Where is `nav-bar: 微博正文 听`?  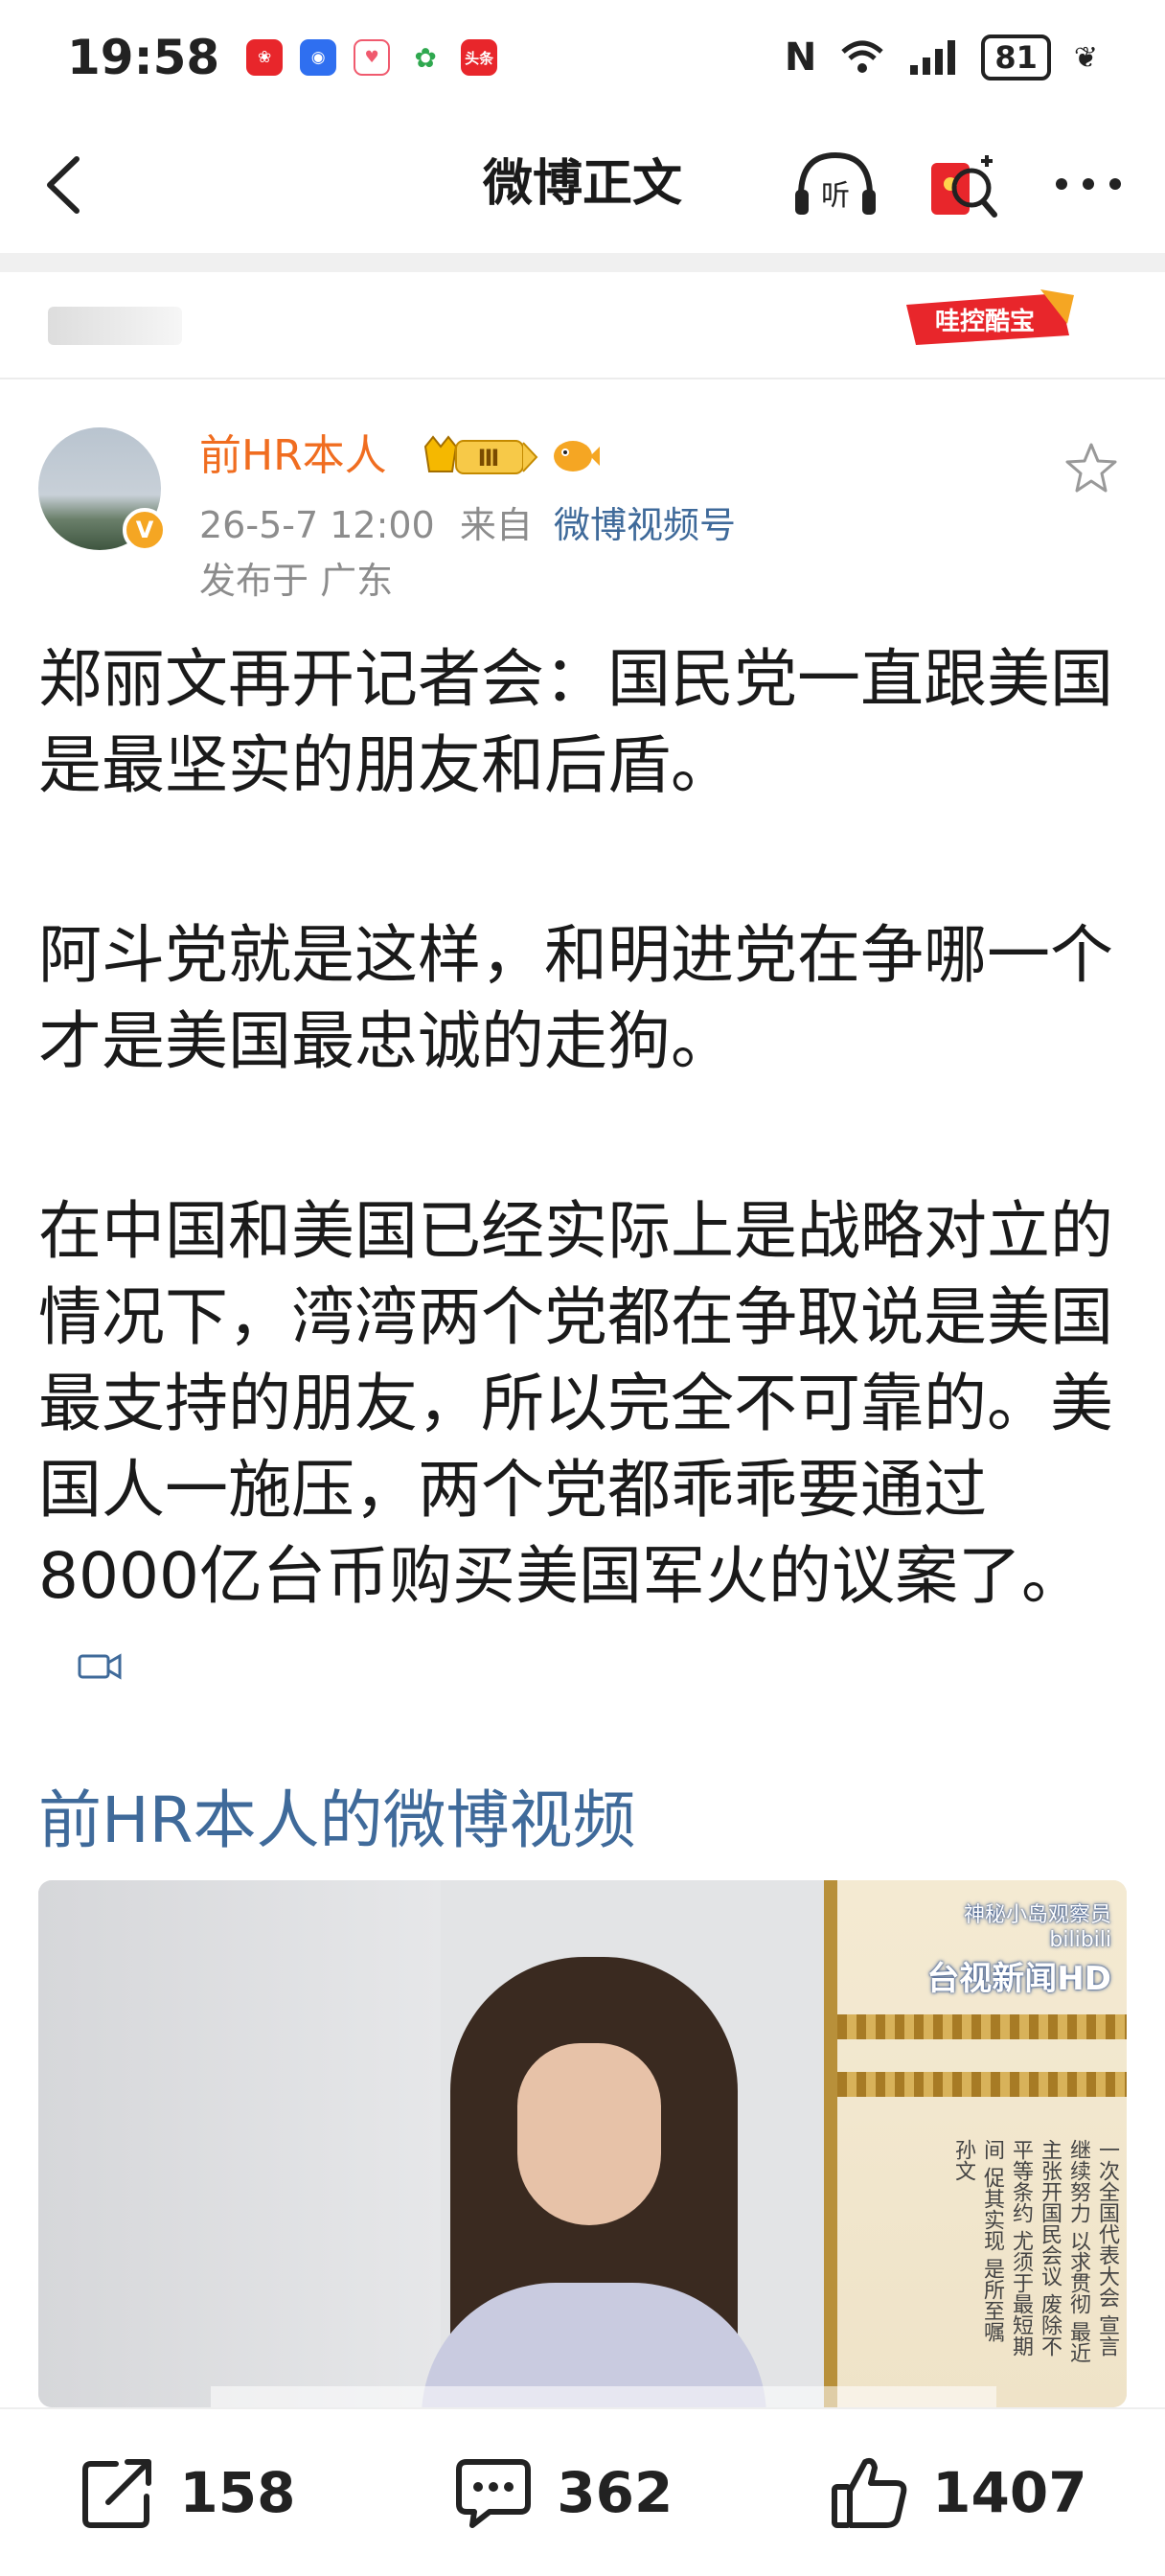 nav-bar: 微博正文 听 is located at coordinates (582, 184).